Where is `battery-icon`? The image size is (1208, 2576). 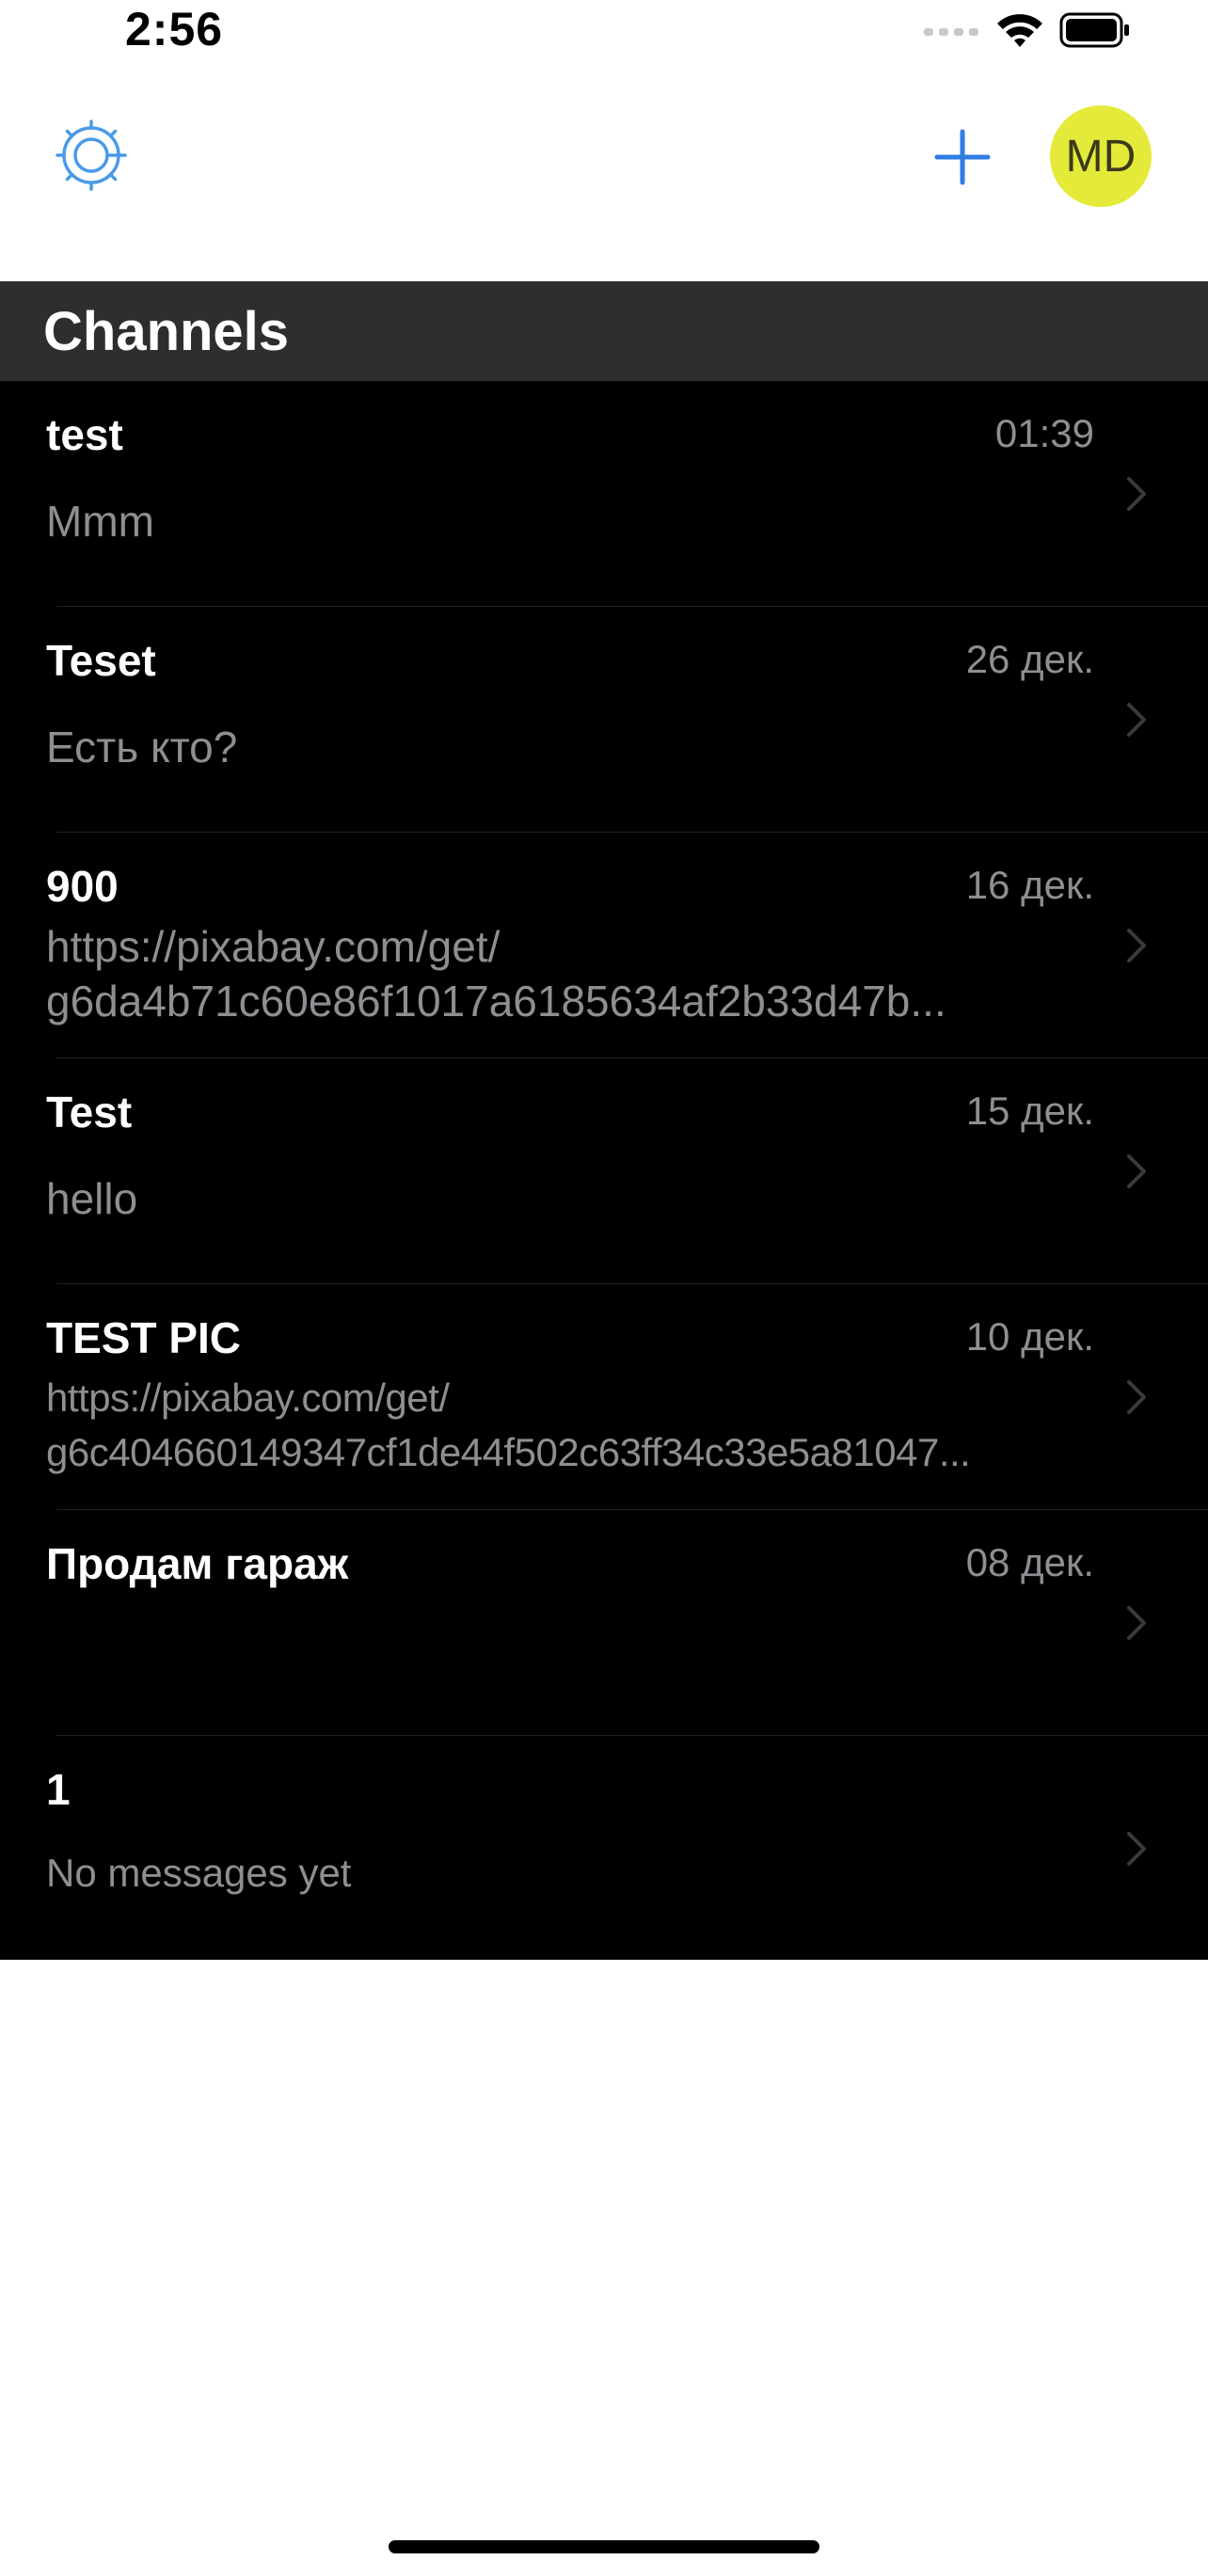
battery-icon is located at coordinates (1094, 30).